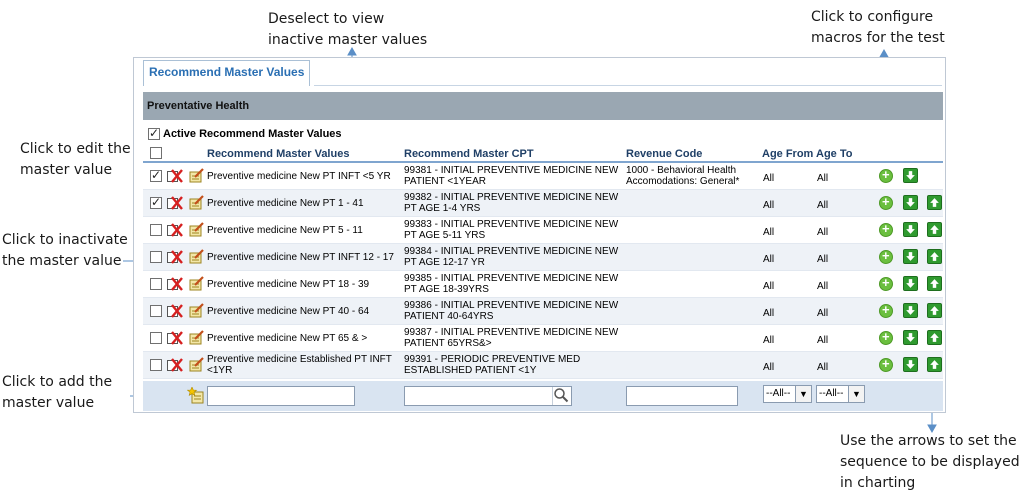  Describe the element at coordinates (664, 154) in the screenshot. I see `column-header-revenue: Revenue Code` at that location.